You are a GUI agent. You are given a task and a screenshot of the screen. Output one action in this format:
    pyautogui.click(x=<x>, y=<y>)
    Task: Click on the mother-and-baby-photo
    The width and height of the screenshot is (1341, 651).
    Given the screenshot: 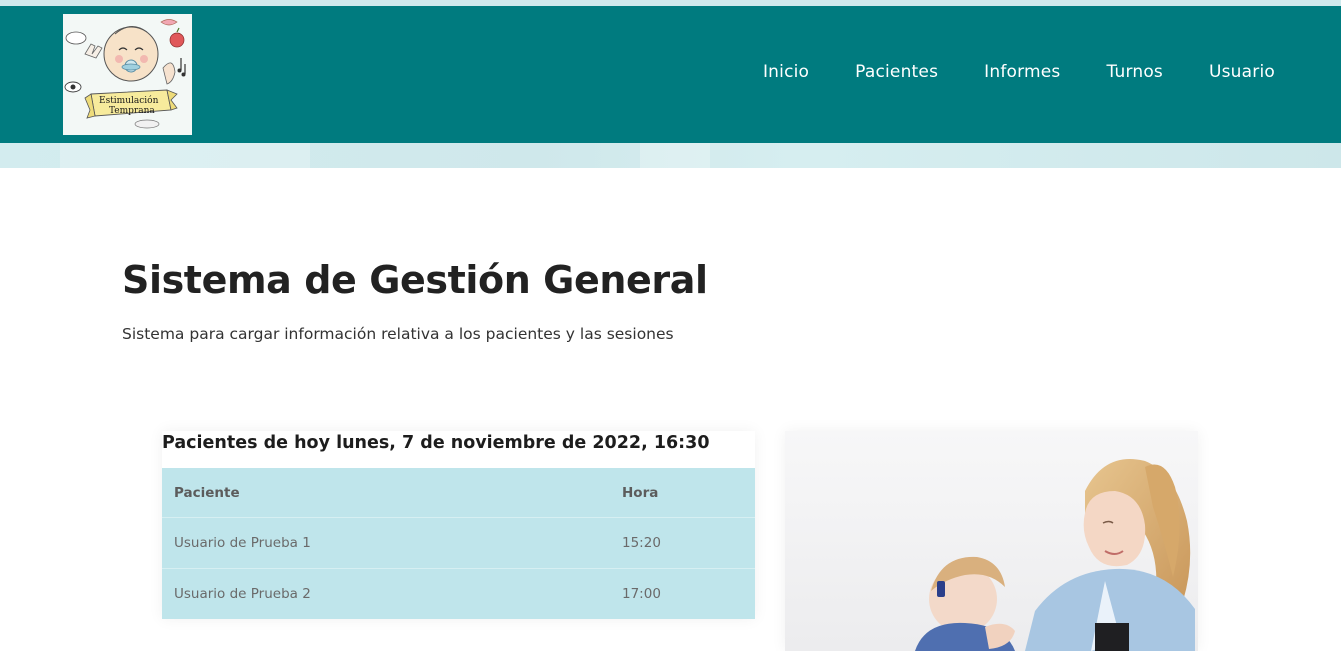 What is the action you would take?
    pyautogui.click(x=991, y=541)
    